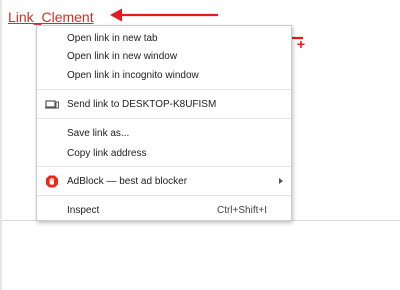  I want to click on plus-marker: +, so click(301, 44).